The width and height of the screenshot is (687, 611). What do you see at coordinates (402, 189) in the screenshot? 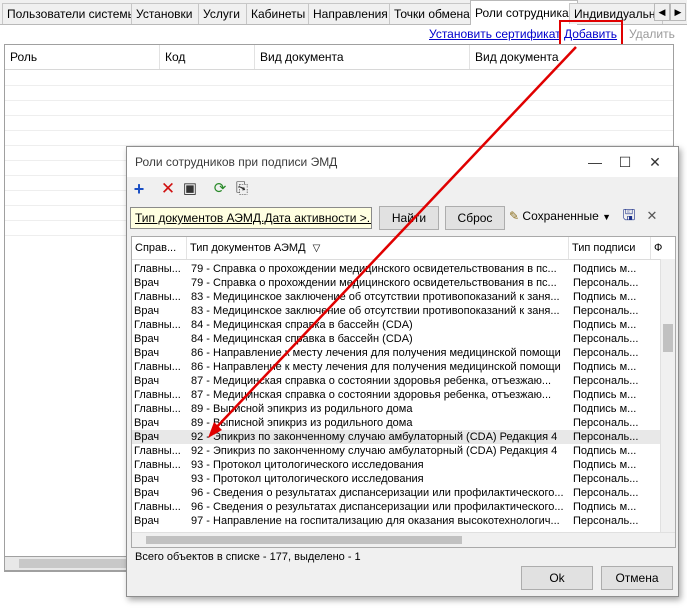
I see `dialog-toolbar: + ✕ ▣ ⟳ ⎘` at bounding box center [402, 189].